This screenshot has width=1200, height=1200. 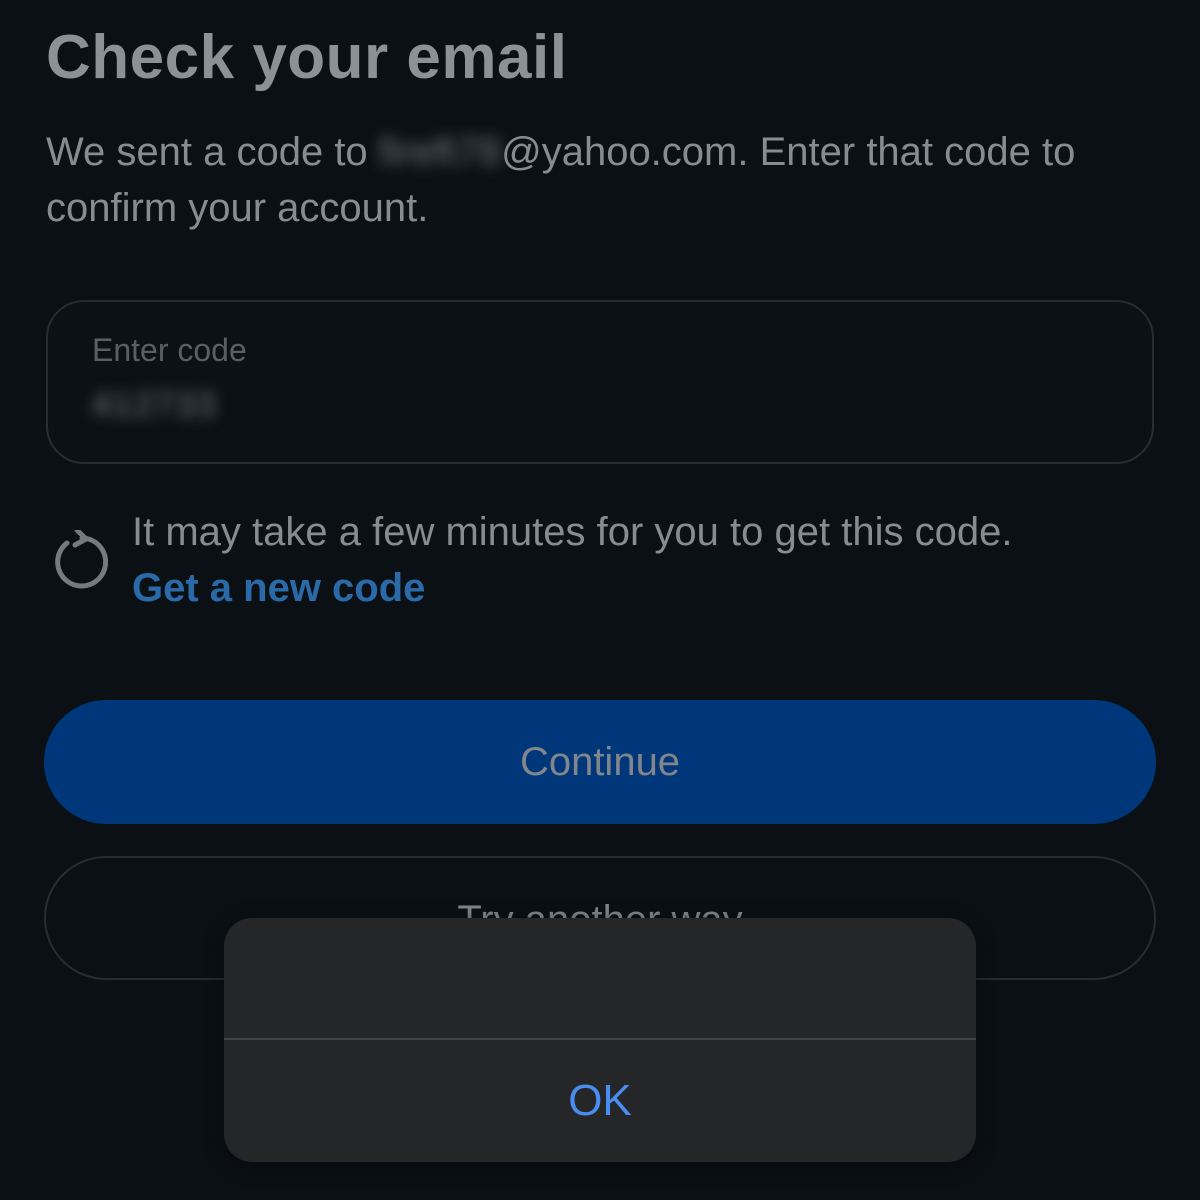 I want to click on email-domain: @yahoo.com, so click(x=619, y=152).